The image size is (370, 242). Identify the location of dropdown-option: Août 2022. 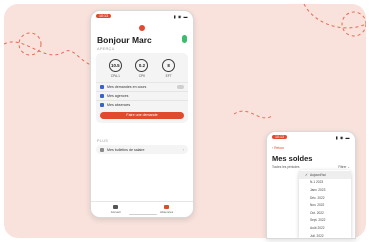
(325, 228).